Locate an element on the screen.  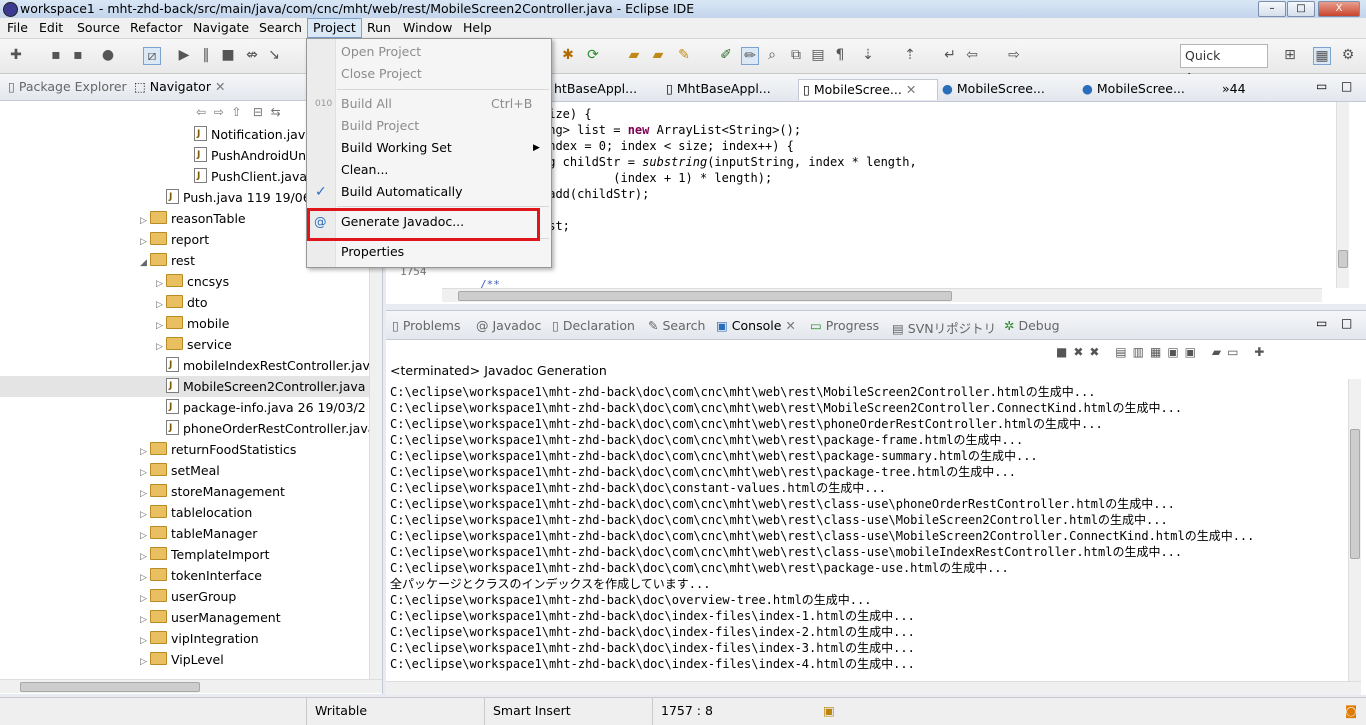
open-folder-icon: ▰ is located at coordinates (658, 55).